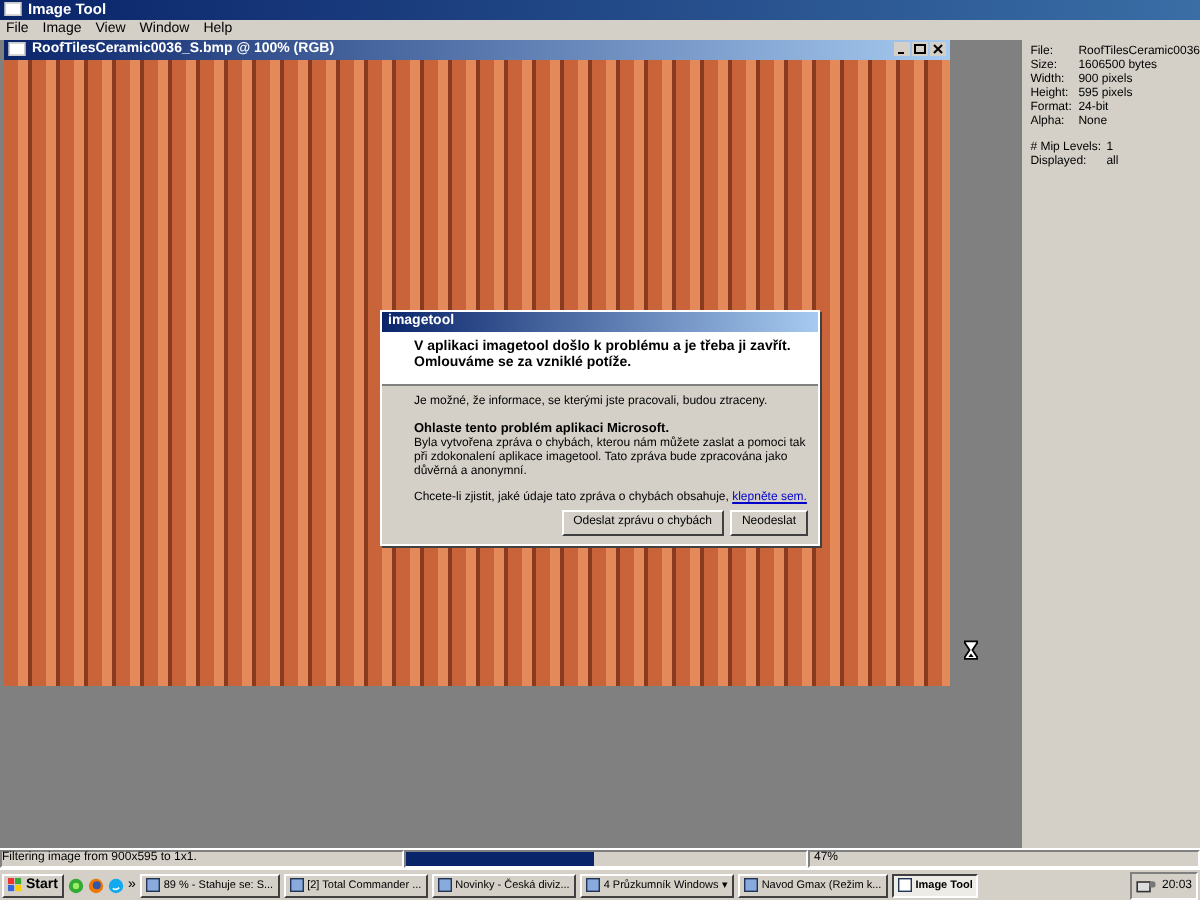 The image size is (1200, 900). What do you see at coordinates (938, 49) in the screenshot?
I see `close-icon` at bounding box center [938, 49].